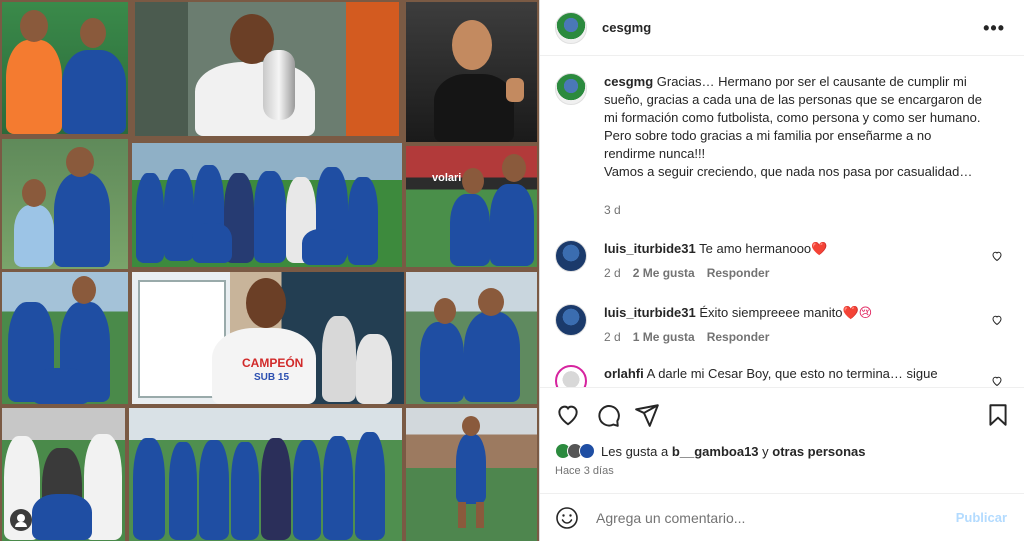 The image size is (1024, 541). What do you see at coordinates (584, 471) in the screenshot?
I see `post-timestamp: Hace 3 días` at bounding box center [584, 471].